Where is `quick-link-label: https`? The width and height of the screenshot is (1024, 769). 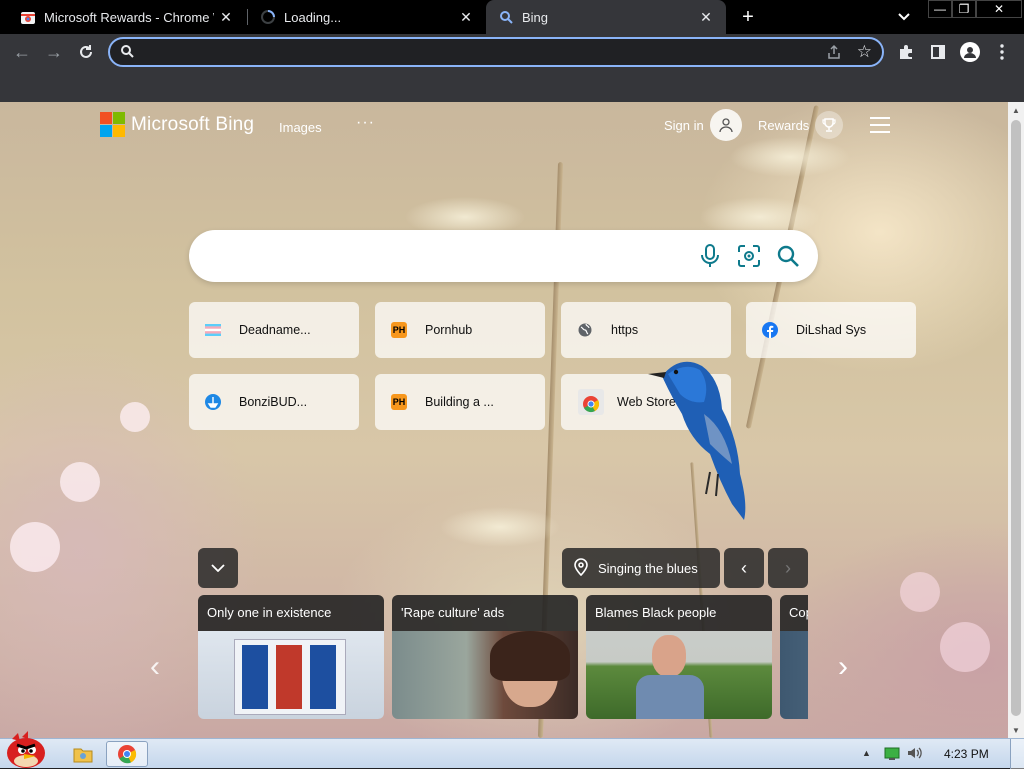 quick-link-label: https is located at coordinates (625, 330).